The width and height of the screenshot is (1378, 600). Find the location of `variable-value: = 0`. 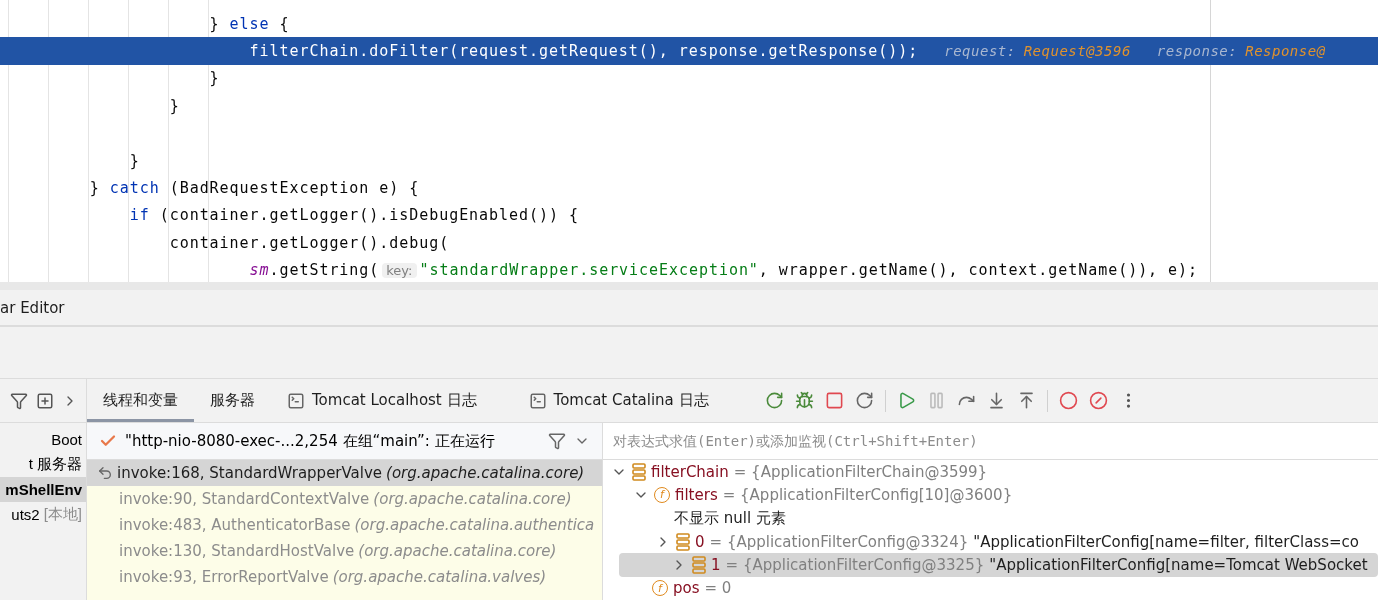

variable-value: = 0 is located at coordinates (718, 588).